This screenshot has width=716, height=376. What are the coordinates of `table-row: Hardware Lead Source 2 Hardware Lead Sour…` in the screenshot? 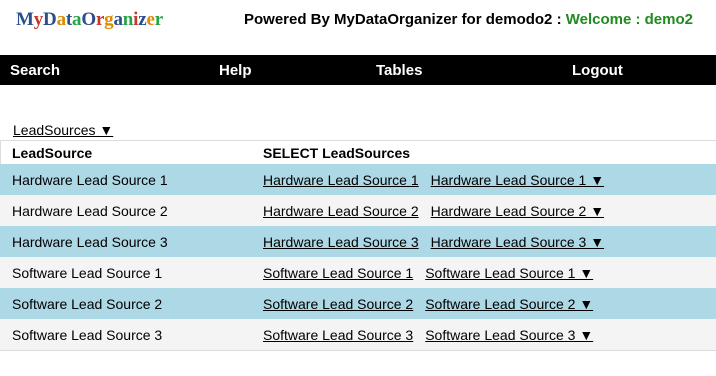 It's located at (358, 210).